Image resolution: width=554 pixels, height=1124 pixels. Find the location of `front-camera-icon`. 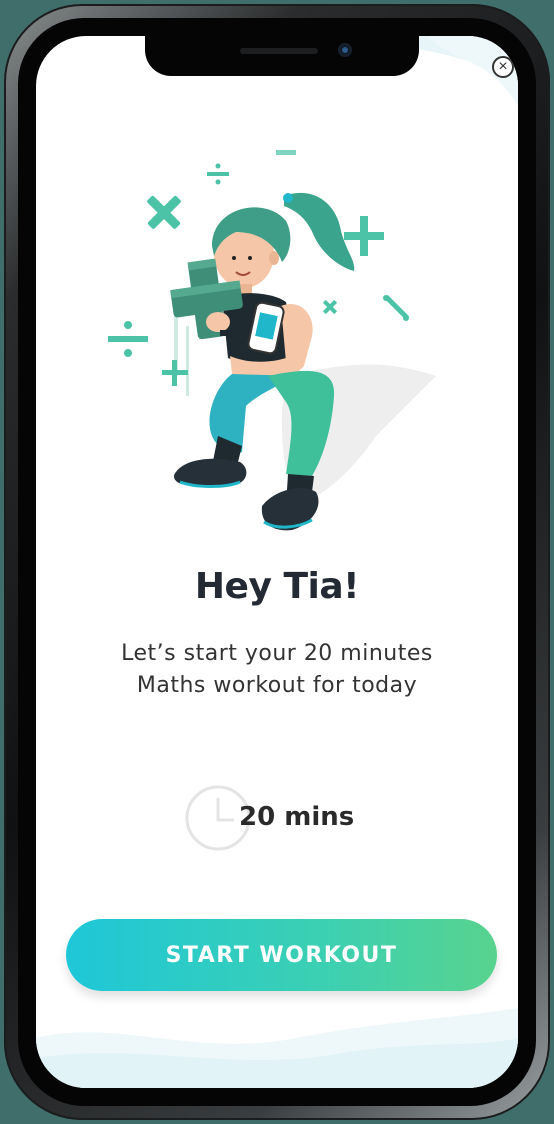

front-camera-icon is located at coordinates (345, 50).